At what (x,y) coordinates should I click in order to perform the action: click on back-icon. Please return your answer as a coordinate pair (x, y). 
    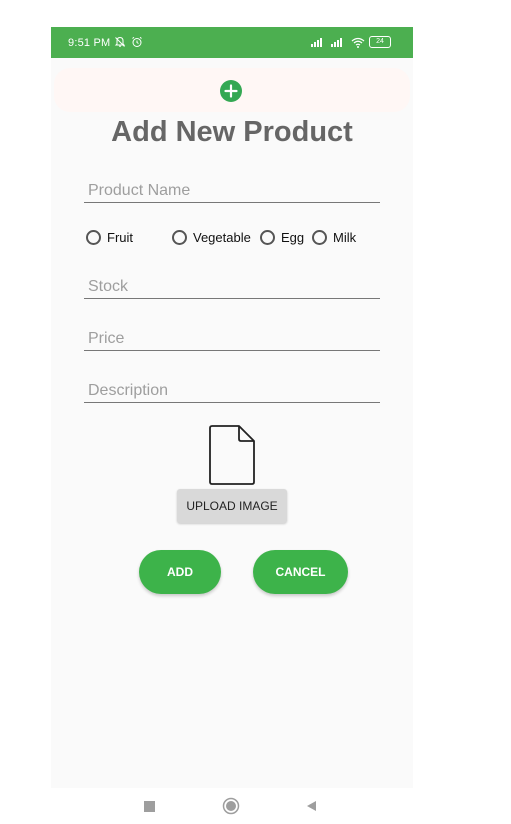
    Looking at the image, I should click on (311, 806).